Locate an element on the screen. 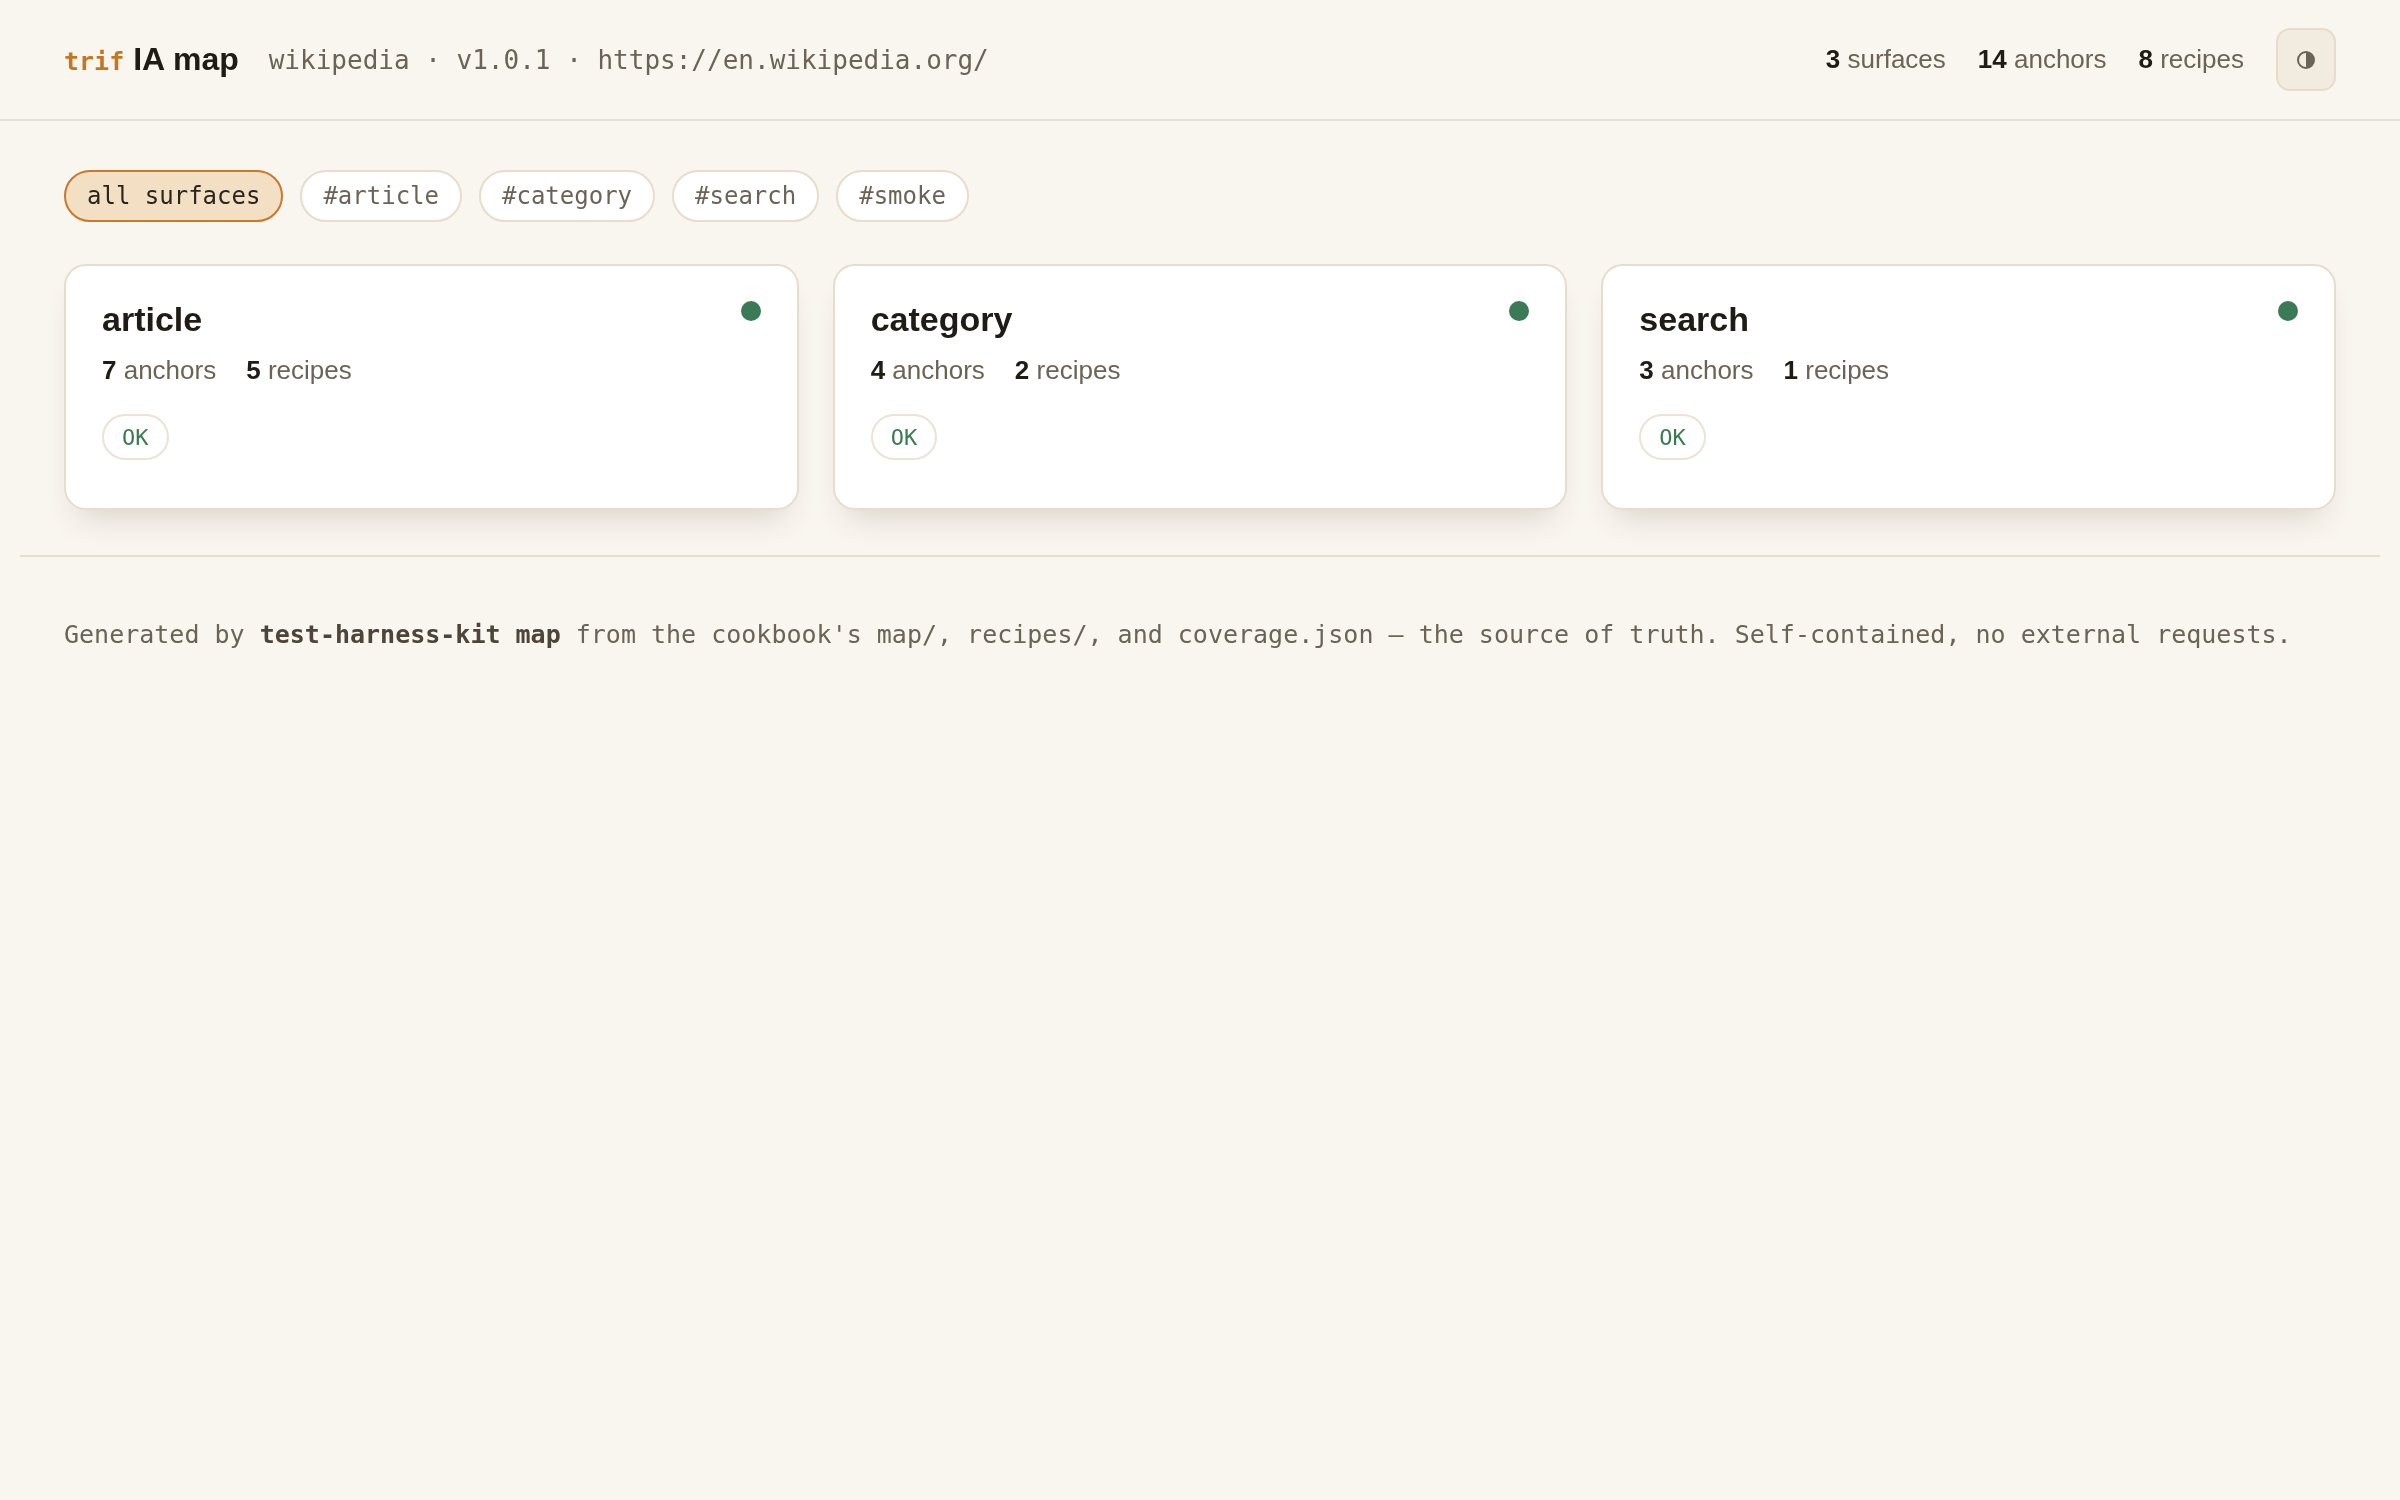 The image size is (2400, 1500). surface-stat: 2 recipes is located at coordinates (1067, 370).